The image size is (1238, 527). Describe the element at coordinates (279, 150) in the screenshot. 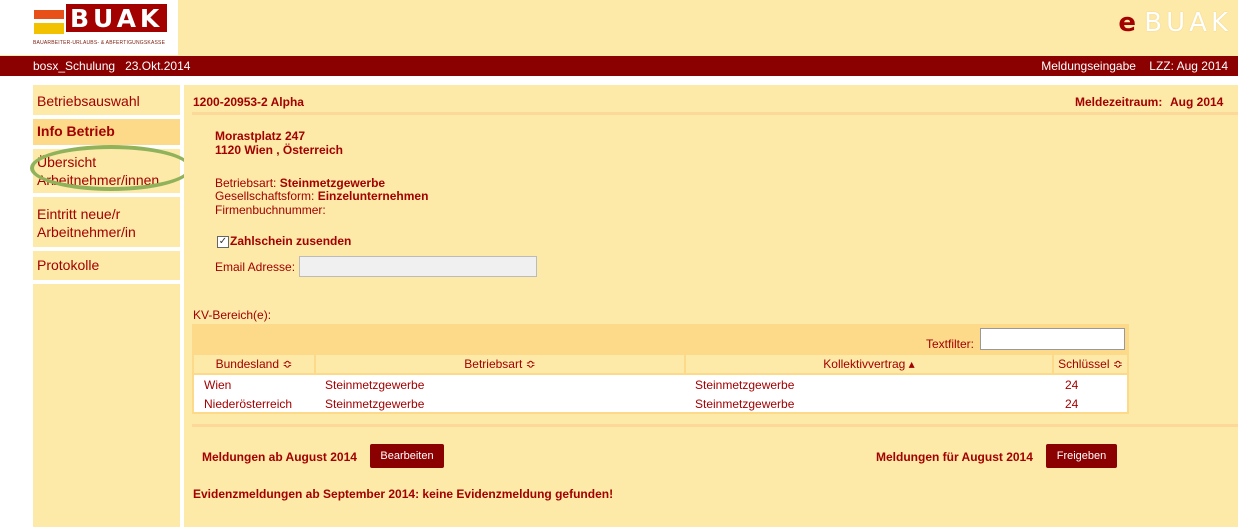

I see `address-city: 1120 Wien , Österreich` at that location.